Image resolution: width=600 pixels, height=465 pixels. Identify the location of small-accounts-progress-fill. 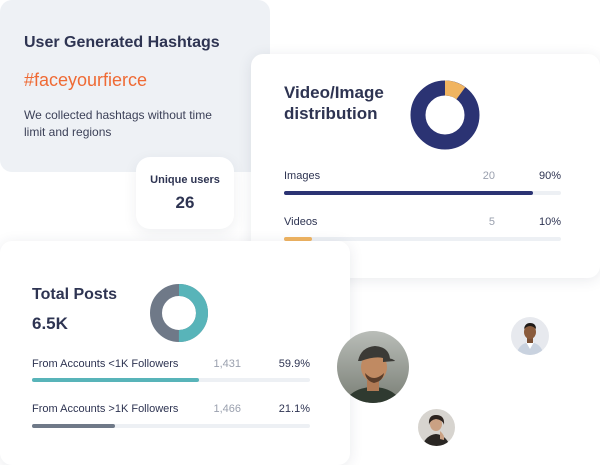
(115, 380).